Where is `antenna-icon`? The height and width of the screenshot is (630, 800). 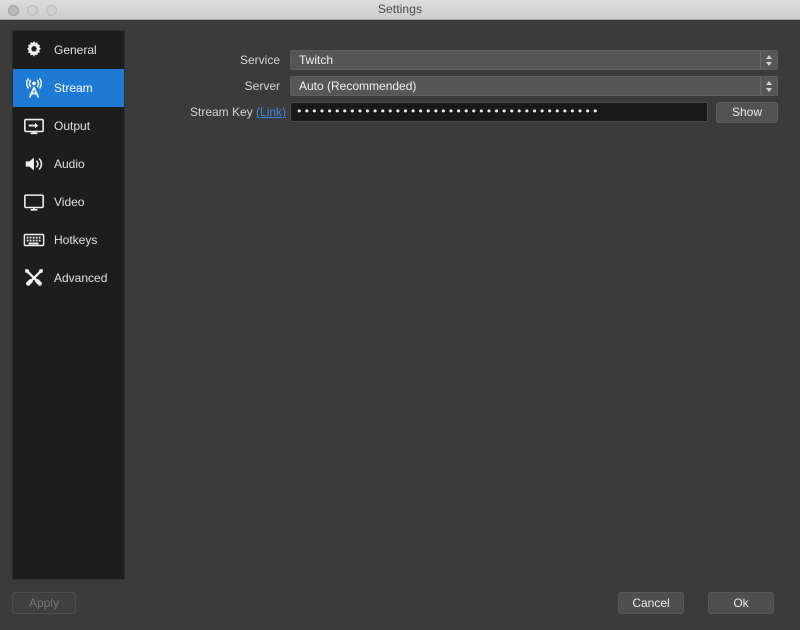
antenna-icon is located at coordinates (34, 88).